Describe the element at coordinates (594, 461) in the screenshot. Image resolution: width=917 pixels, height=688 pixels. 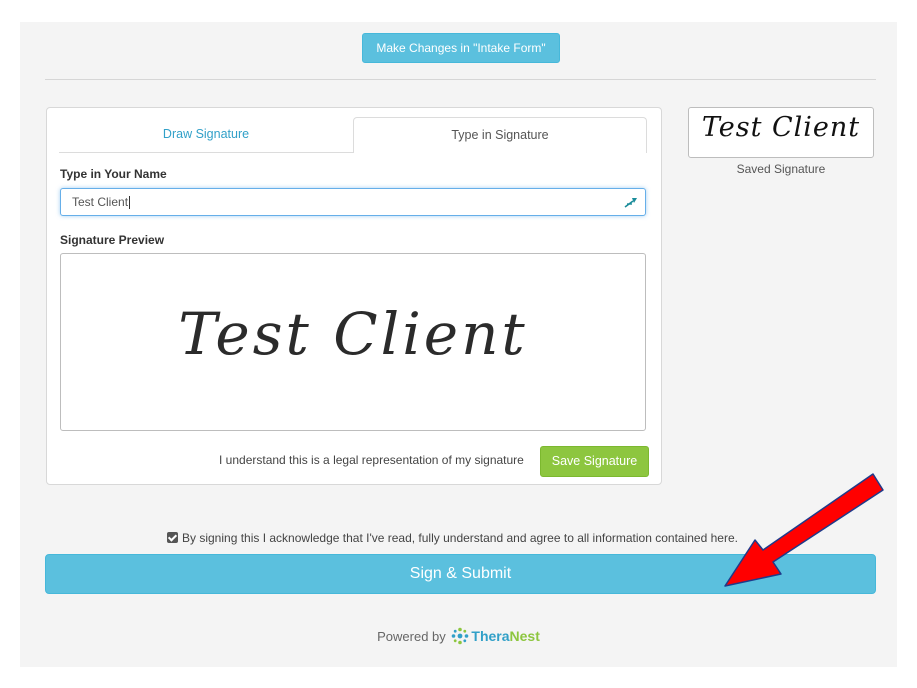
I see `save-signature-button: Save Signature` at that location.